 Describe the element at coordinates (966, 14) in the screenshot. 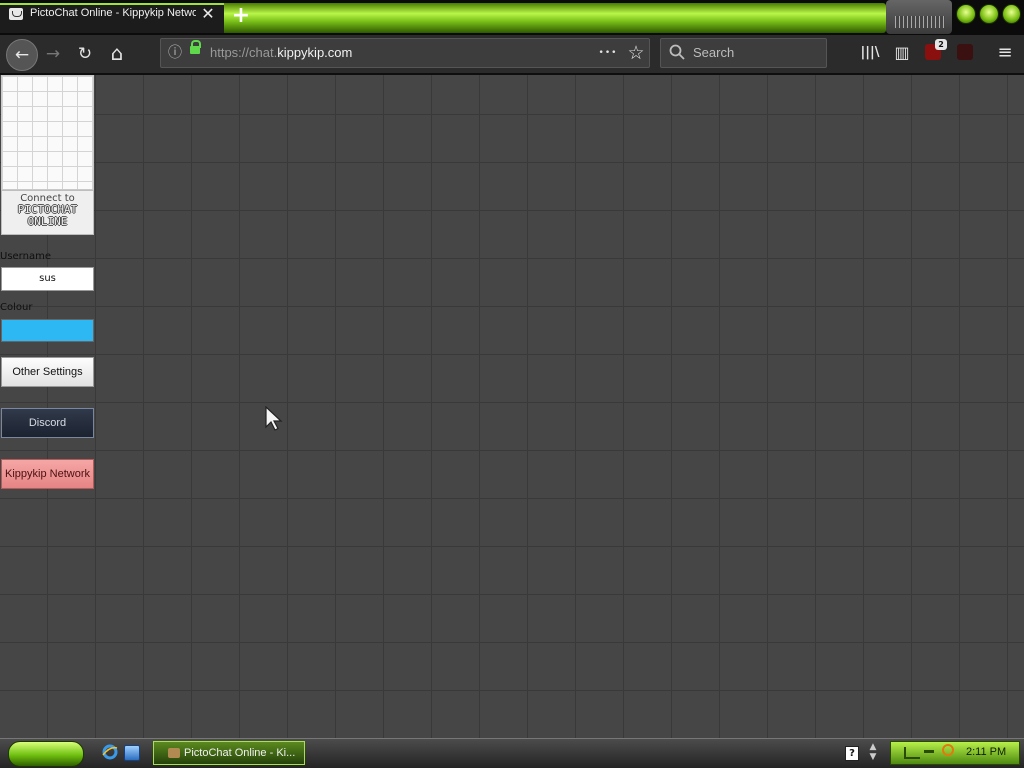

I see `minimize-button` at that location.